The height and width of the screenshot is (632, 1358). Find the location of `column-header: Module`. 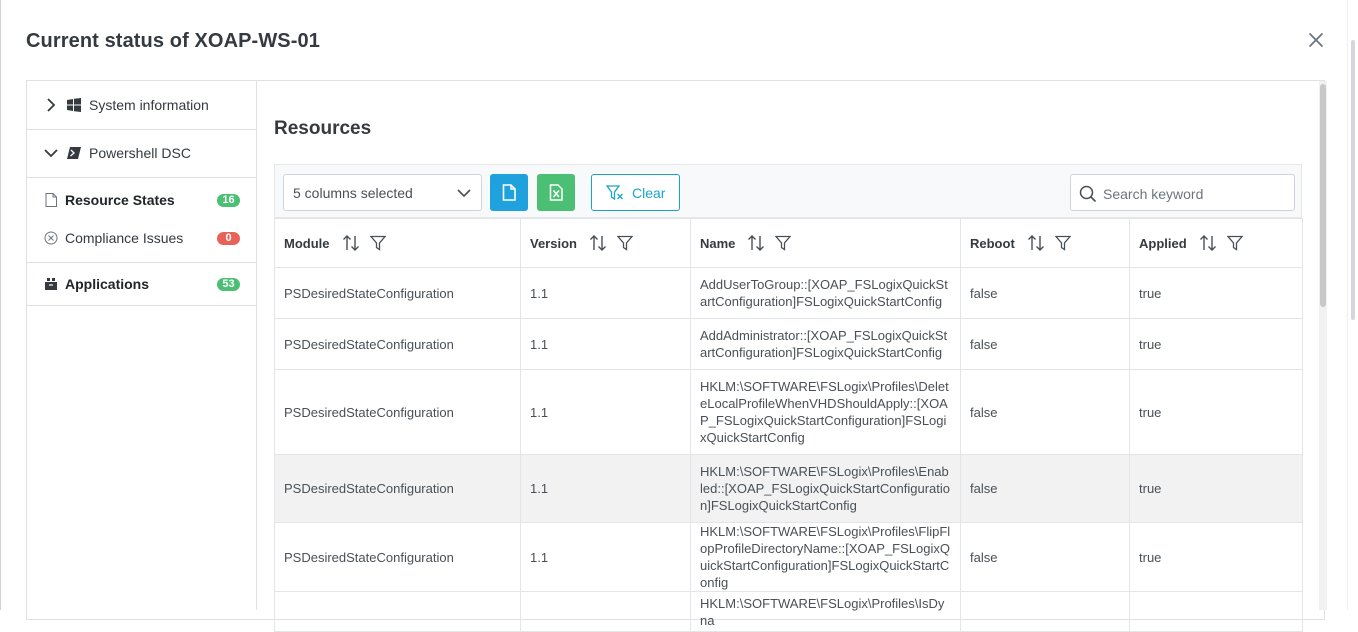

column-header: Module is located at coordinates (397, 243).